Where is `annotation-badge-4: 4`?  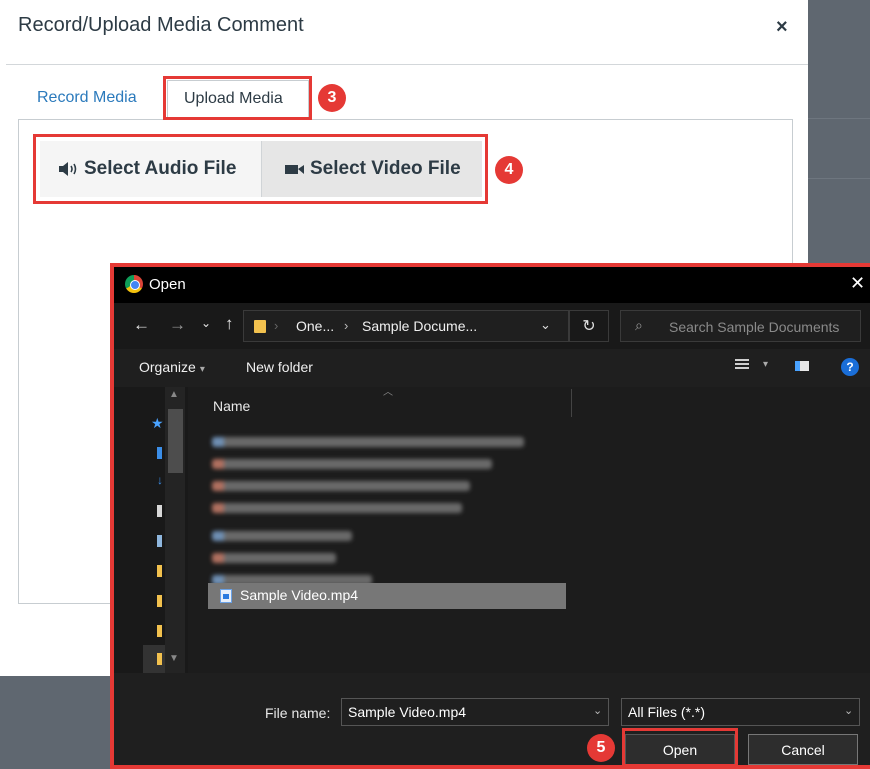 annotation-badge-4: 4 is located at coordinates (509, 170).